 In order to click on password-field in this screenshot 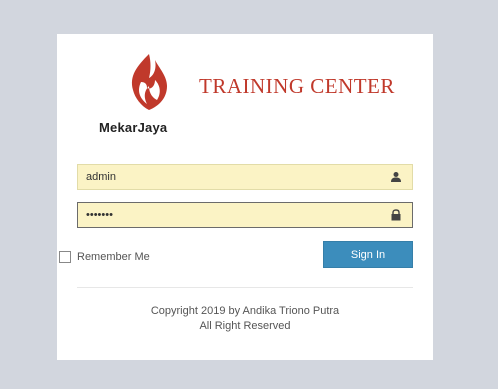, I will do `click(245, 215)`.